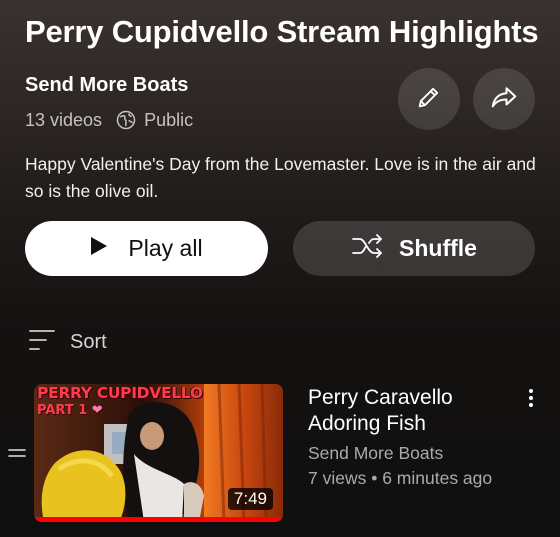 The height and width of the screenshot is (537, 560). Describe the element at coordinates (165, 248) in the screenshot. I see `play-all-label: Play all` at that location.